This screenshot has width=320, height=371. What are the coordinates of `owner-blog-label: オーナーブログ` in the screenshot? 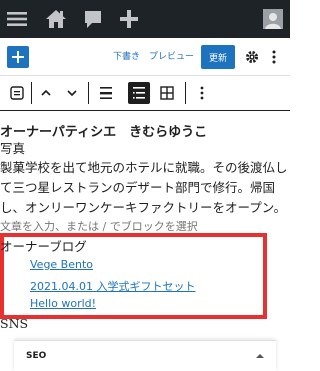 It's located at (43, 246).